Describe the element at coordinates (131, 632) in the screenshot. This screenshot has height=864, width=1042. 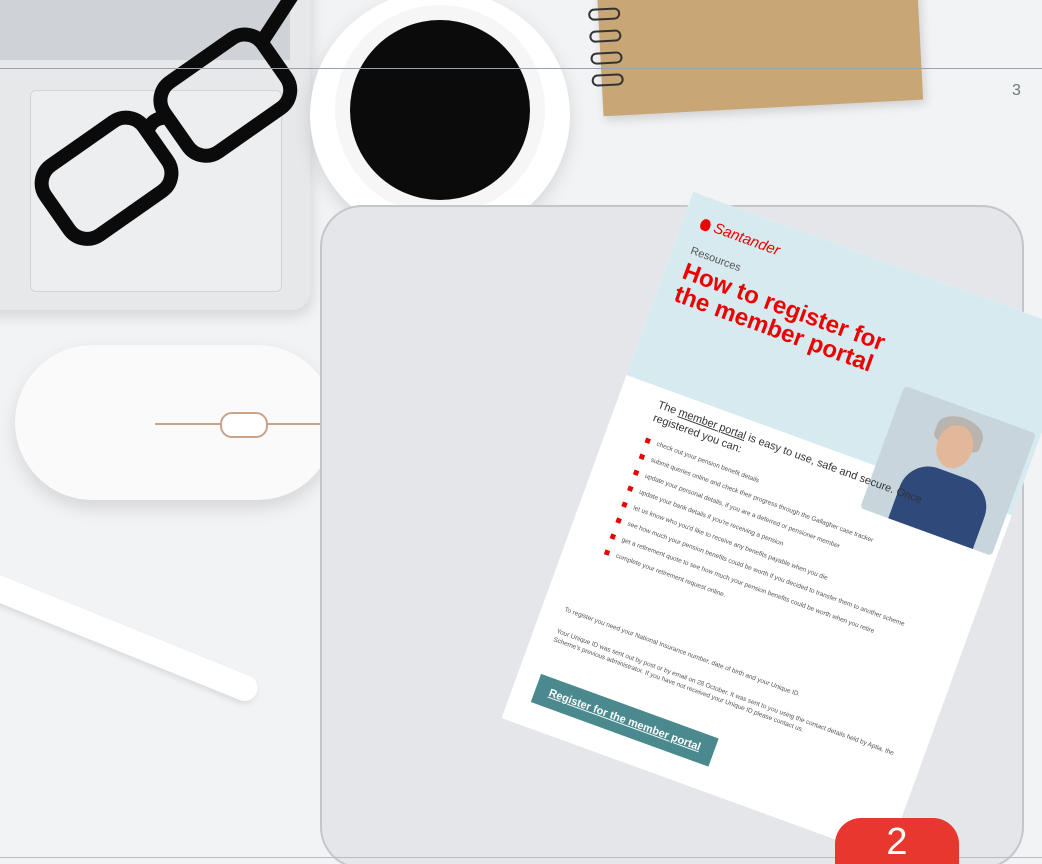
I see `pen` at that location.